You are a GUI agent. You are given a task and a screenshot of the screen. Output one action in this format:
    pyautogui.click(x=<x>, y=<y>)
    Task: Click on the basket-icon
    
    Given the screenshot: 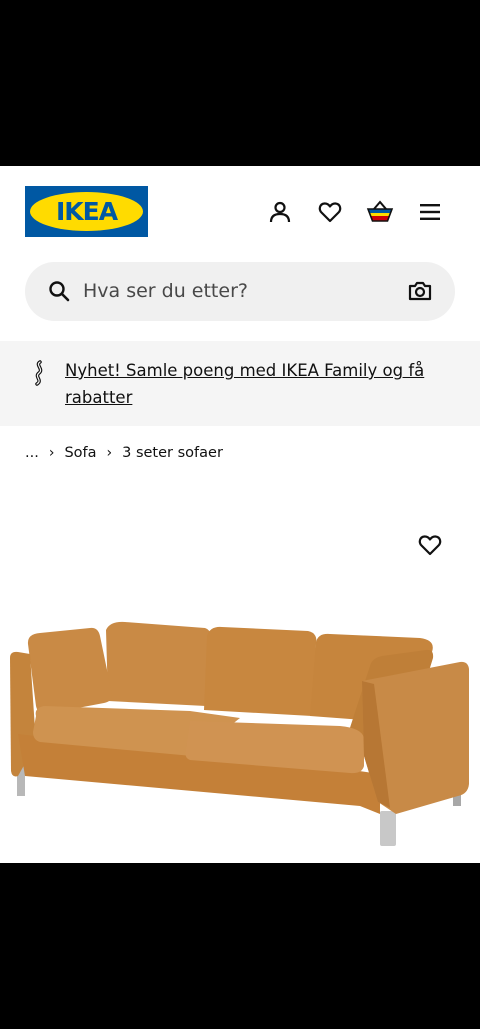 What is the action you would take?
    pyautogui.click(x=380, y=211)
    